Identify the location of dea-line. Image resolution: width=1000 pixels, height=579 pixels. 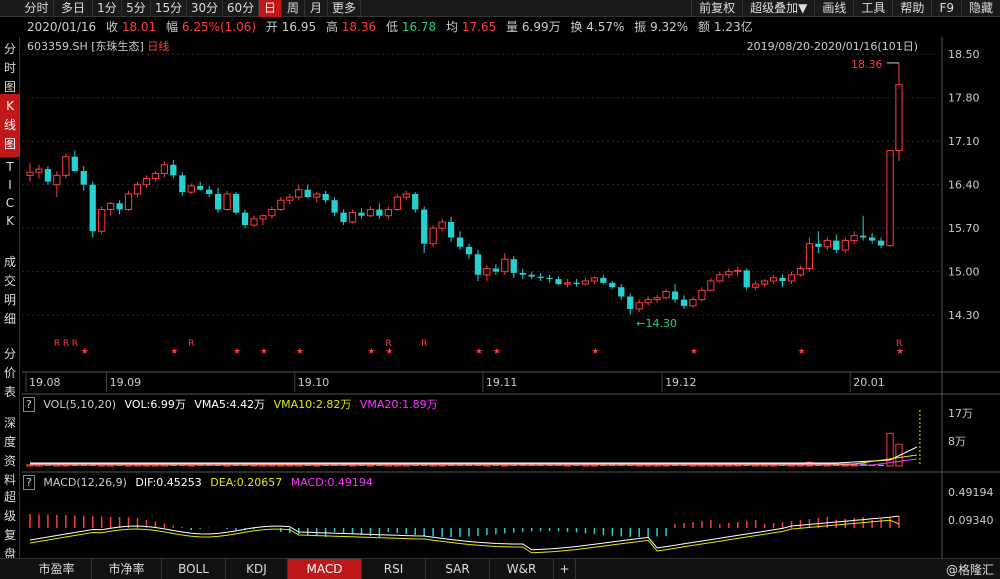
(464, 536).